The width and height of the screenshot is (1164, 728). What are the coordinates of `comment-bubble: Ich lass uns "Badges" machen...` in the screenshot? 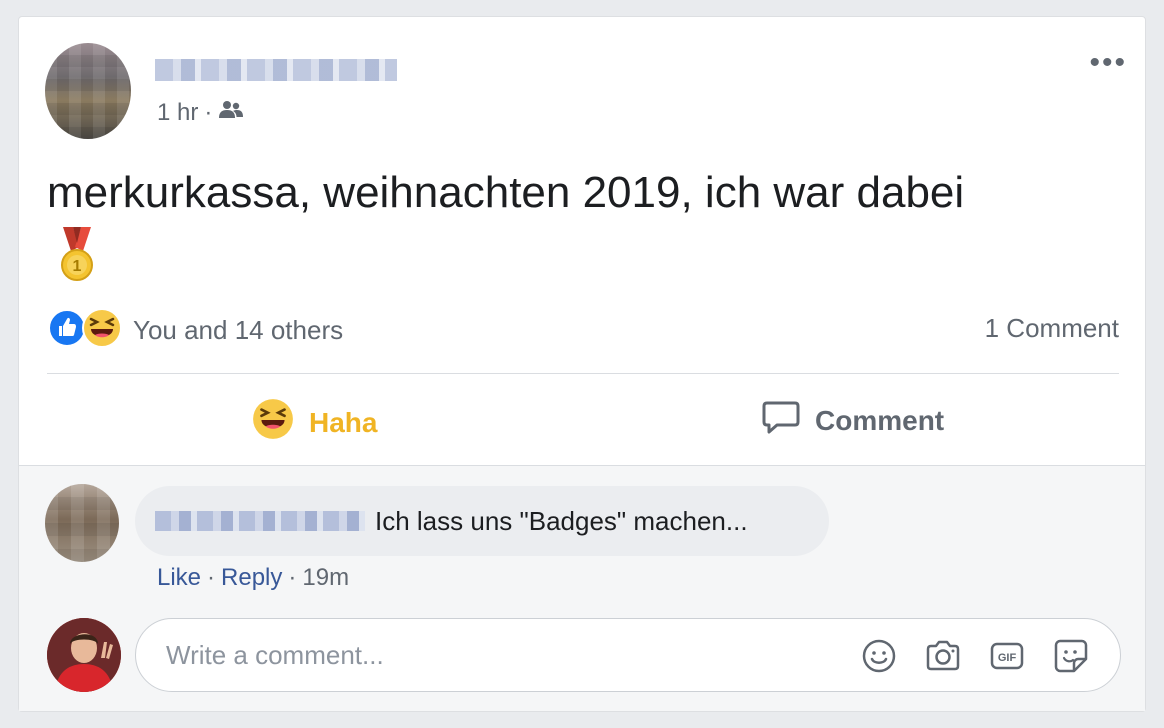 It's located at (482, 521).